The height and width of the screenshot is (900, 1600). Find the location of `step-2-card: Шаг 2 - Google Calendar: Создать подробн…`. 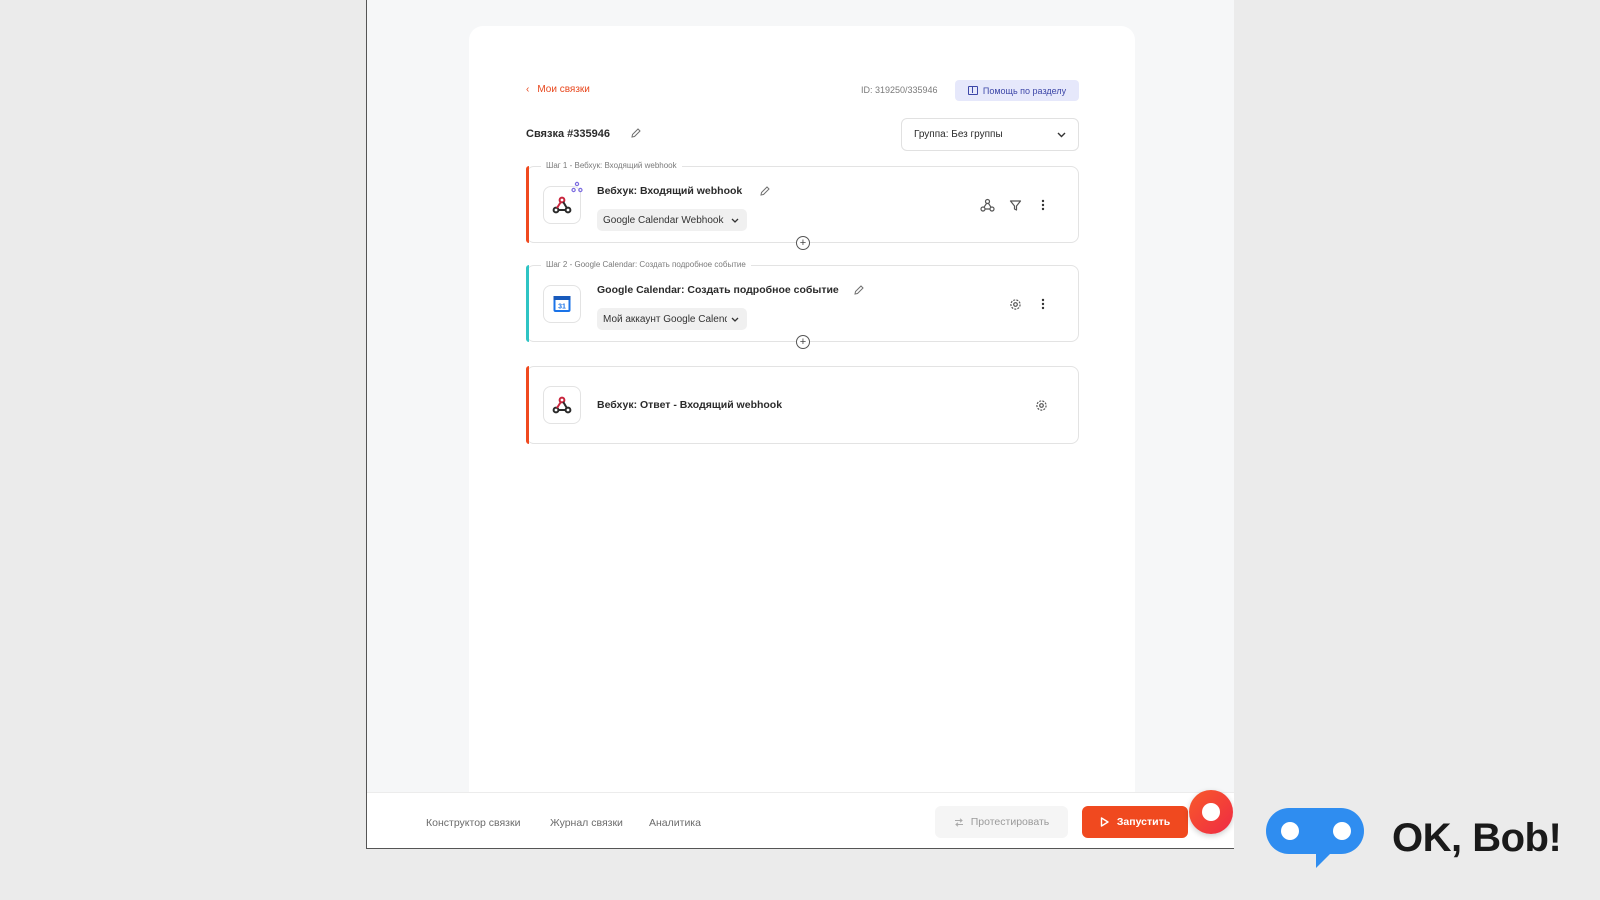

step-2-card: Шаг 2 - Google Calendar: Создать подробн… is located at coordinates (802, 304).